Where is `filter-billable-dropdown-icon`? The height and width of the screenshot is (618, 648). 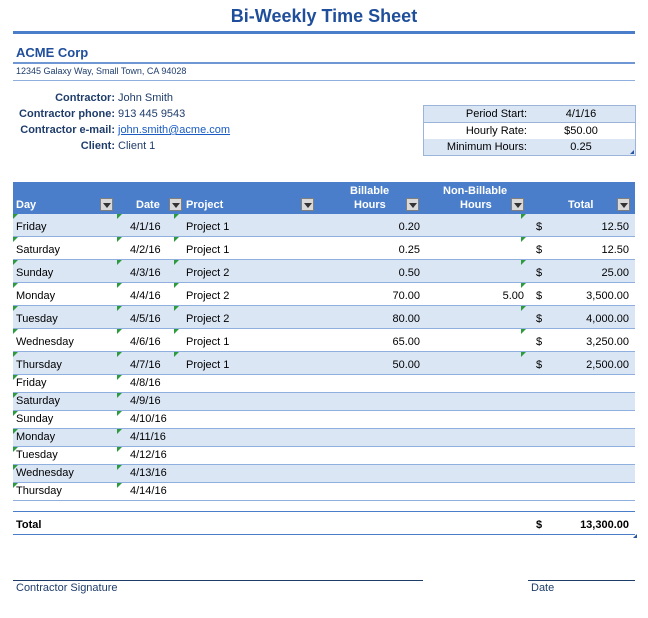
filter-billable-dropdown-icon is located at coordinates (412, 204).